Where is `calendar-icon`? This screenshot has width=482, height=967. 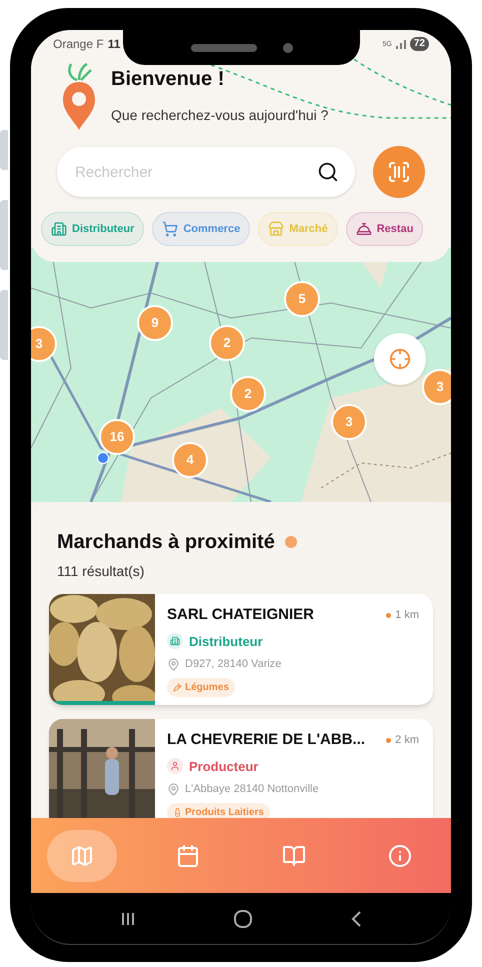 calendar-icon is located at coordinates (188, 856).